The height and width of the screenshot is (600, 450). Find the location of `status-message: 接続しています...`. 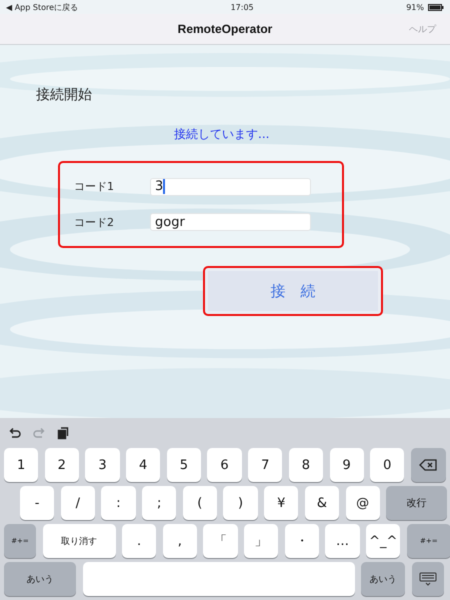

status-message: 接続しています... is located at coordinates (222, 134).